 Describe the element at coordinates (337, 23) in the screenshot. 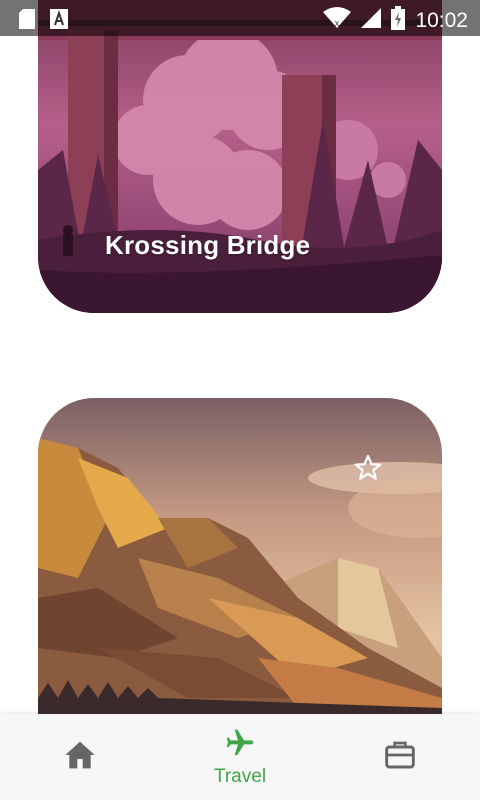

I see `svg-text: x` at that location.